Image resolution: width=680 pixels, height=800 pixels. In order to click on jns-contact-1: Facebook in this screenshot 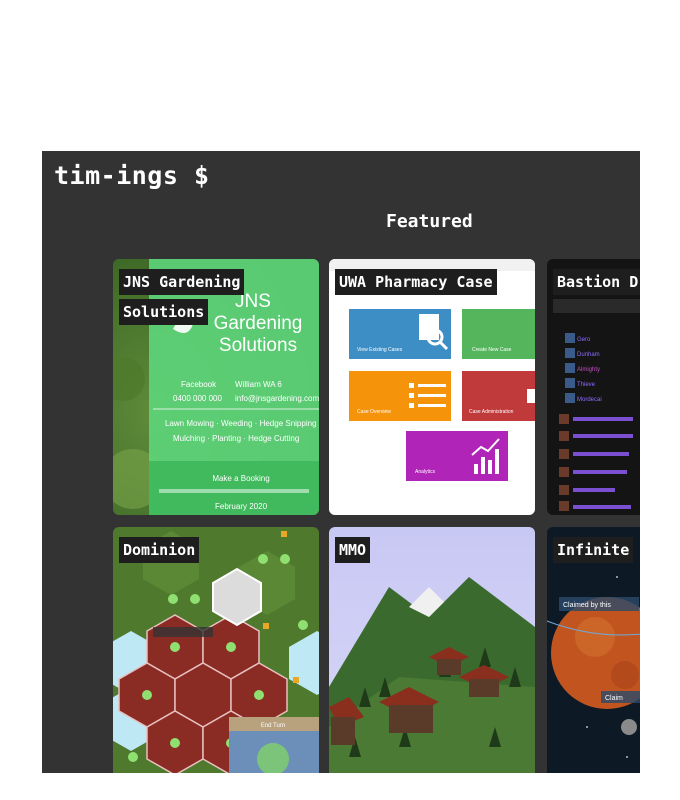, I will do `click(199, 384)`.